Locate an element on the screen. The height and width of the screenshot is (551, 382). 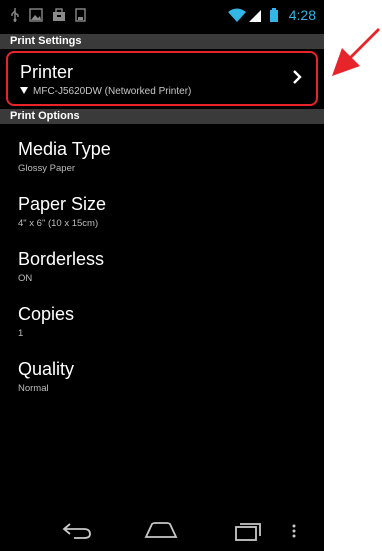
home-icon is located at coordinates (161, 532).